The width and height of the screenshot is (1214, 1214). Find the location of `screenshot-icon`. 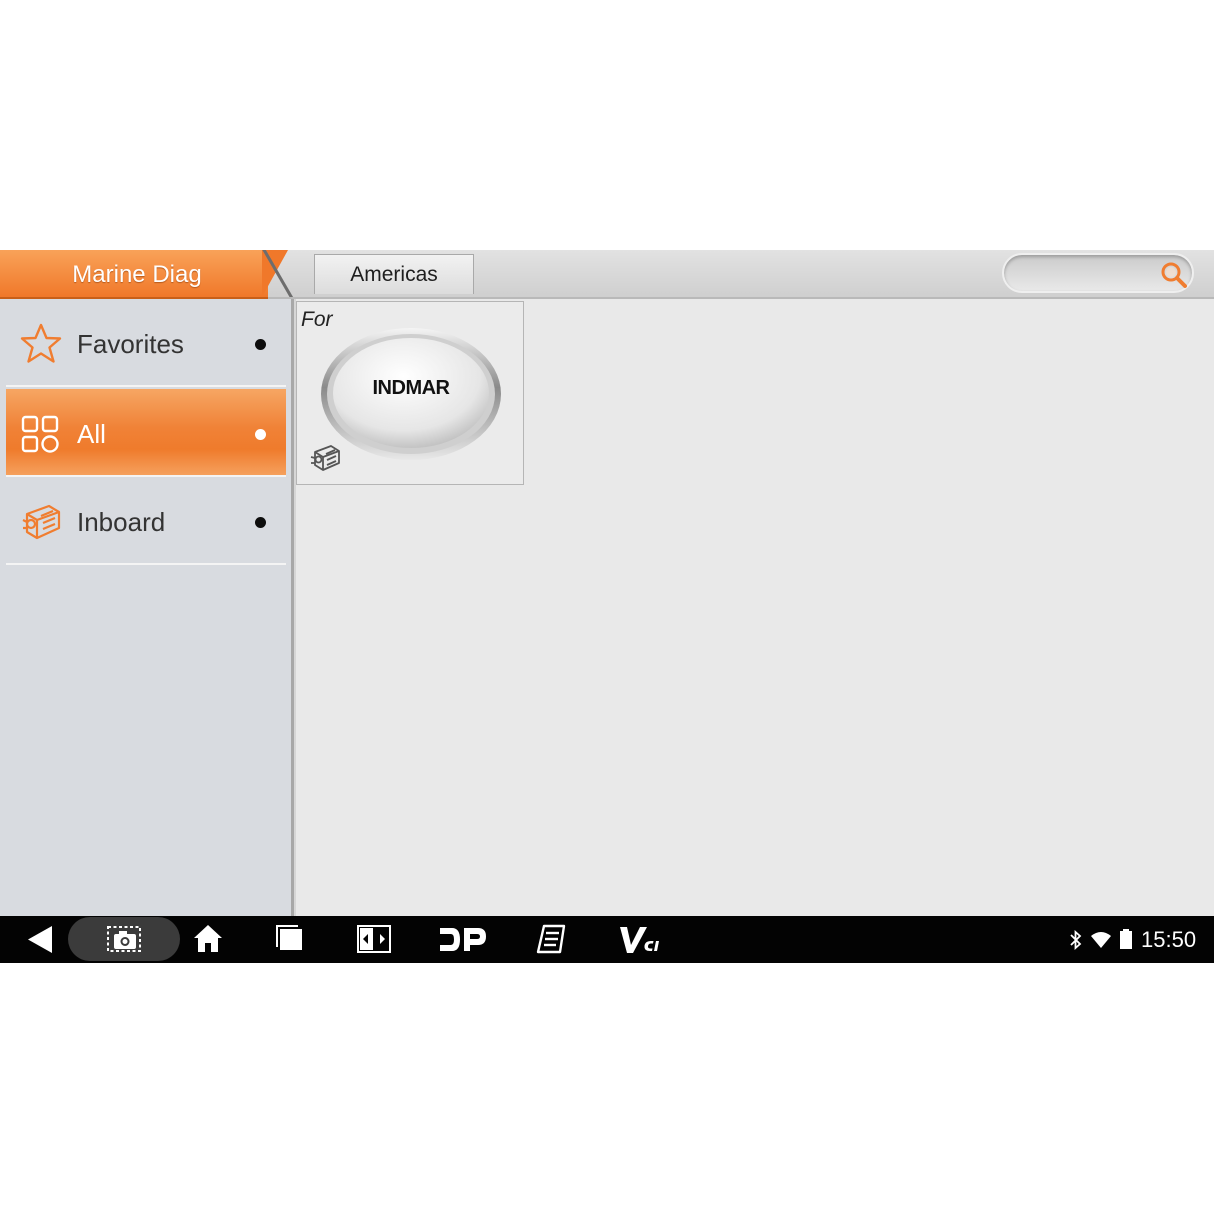

screenshot-icon is located at coordinates (124, 939).